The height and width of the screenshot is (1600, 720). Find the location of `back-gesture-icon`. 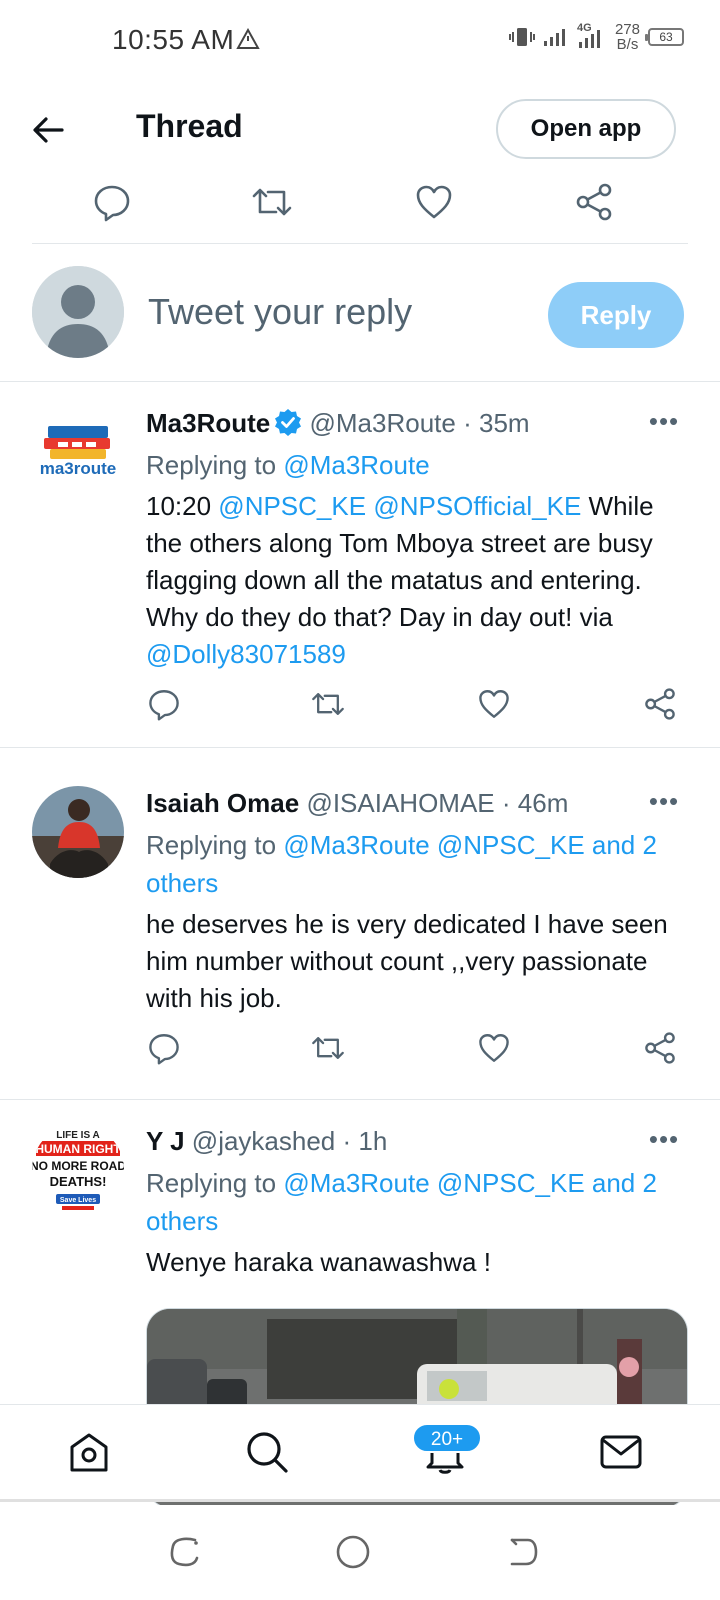

back-gesture-icon is located at coordinates (524, 1552).